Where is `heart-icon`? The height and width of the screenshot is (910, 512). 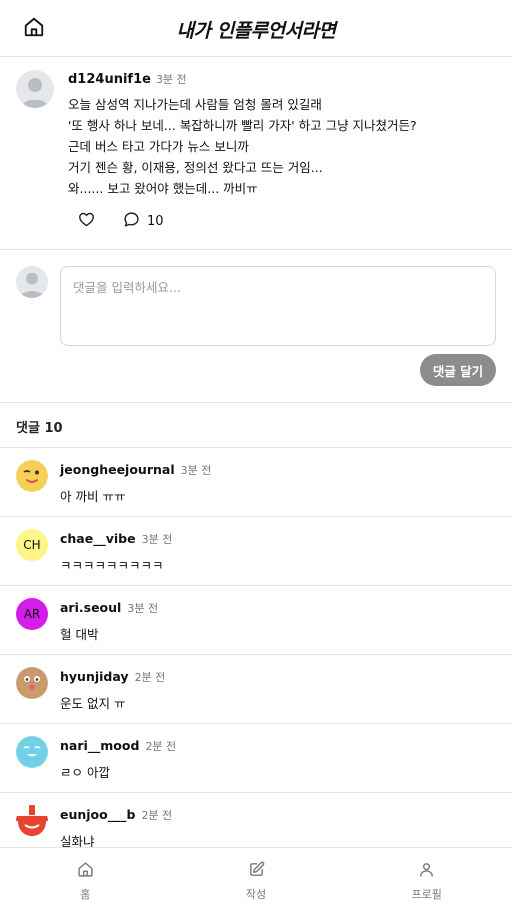 heart-icon is located at coordinates (86, 221).